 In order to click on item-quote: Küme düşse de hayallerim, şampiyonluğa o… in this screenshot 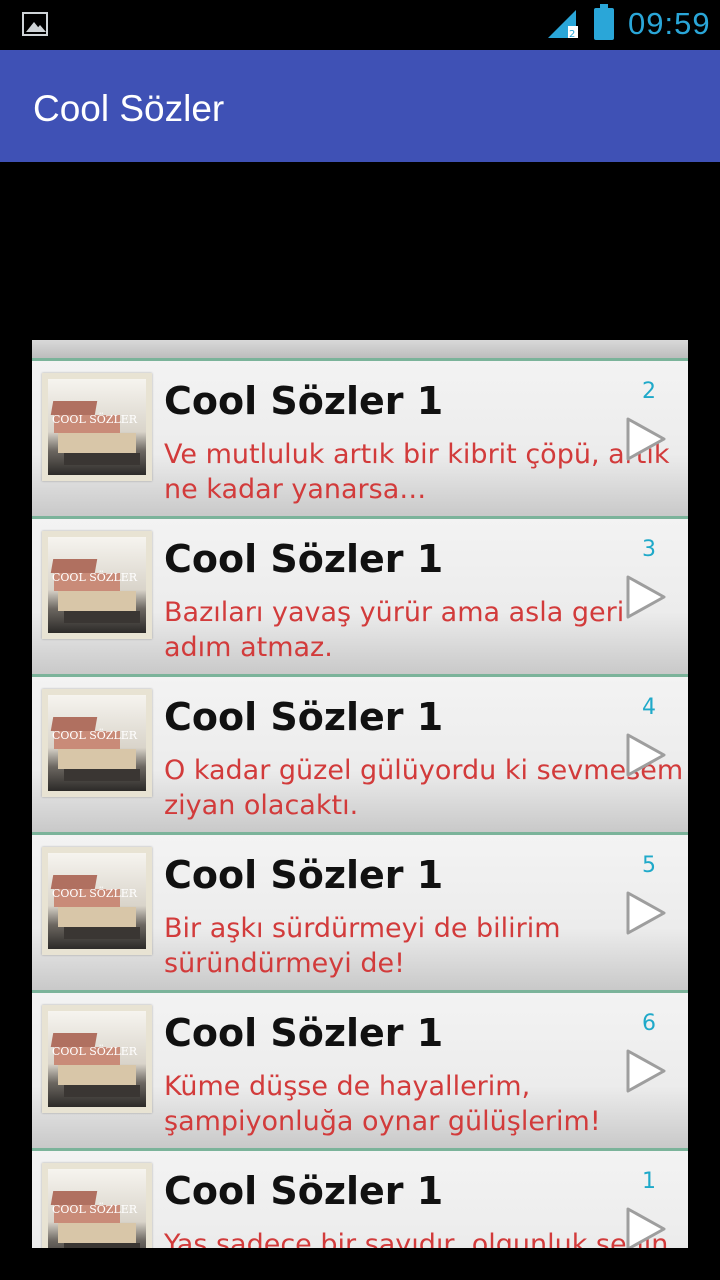, I will do `click(382, 1104)`.